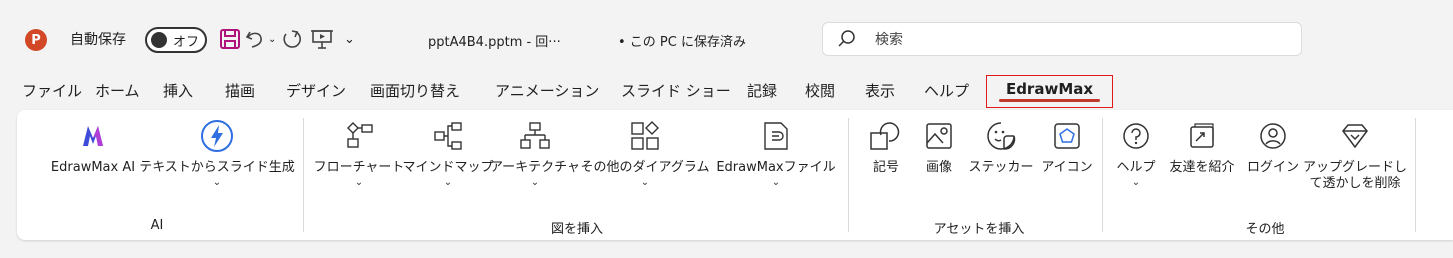 The image size is (1453, 258). What do you see at coordinates (682, 42) in the screenshot?
I see `save-status: • この PC に保存済み` at bounding box center [682, 42].